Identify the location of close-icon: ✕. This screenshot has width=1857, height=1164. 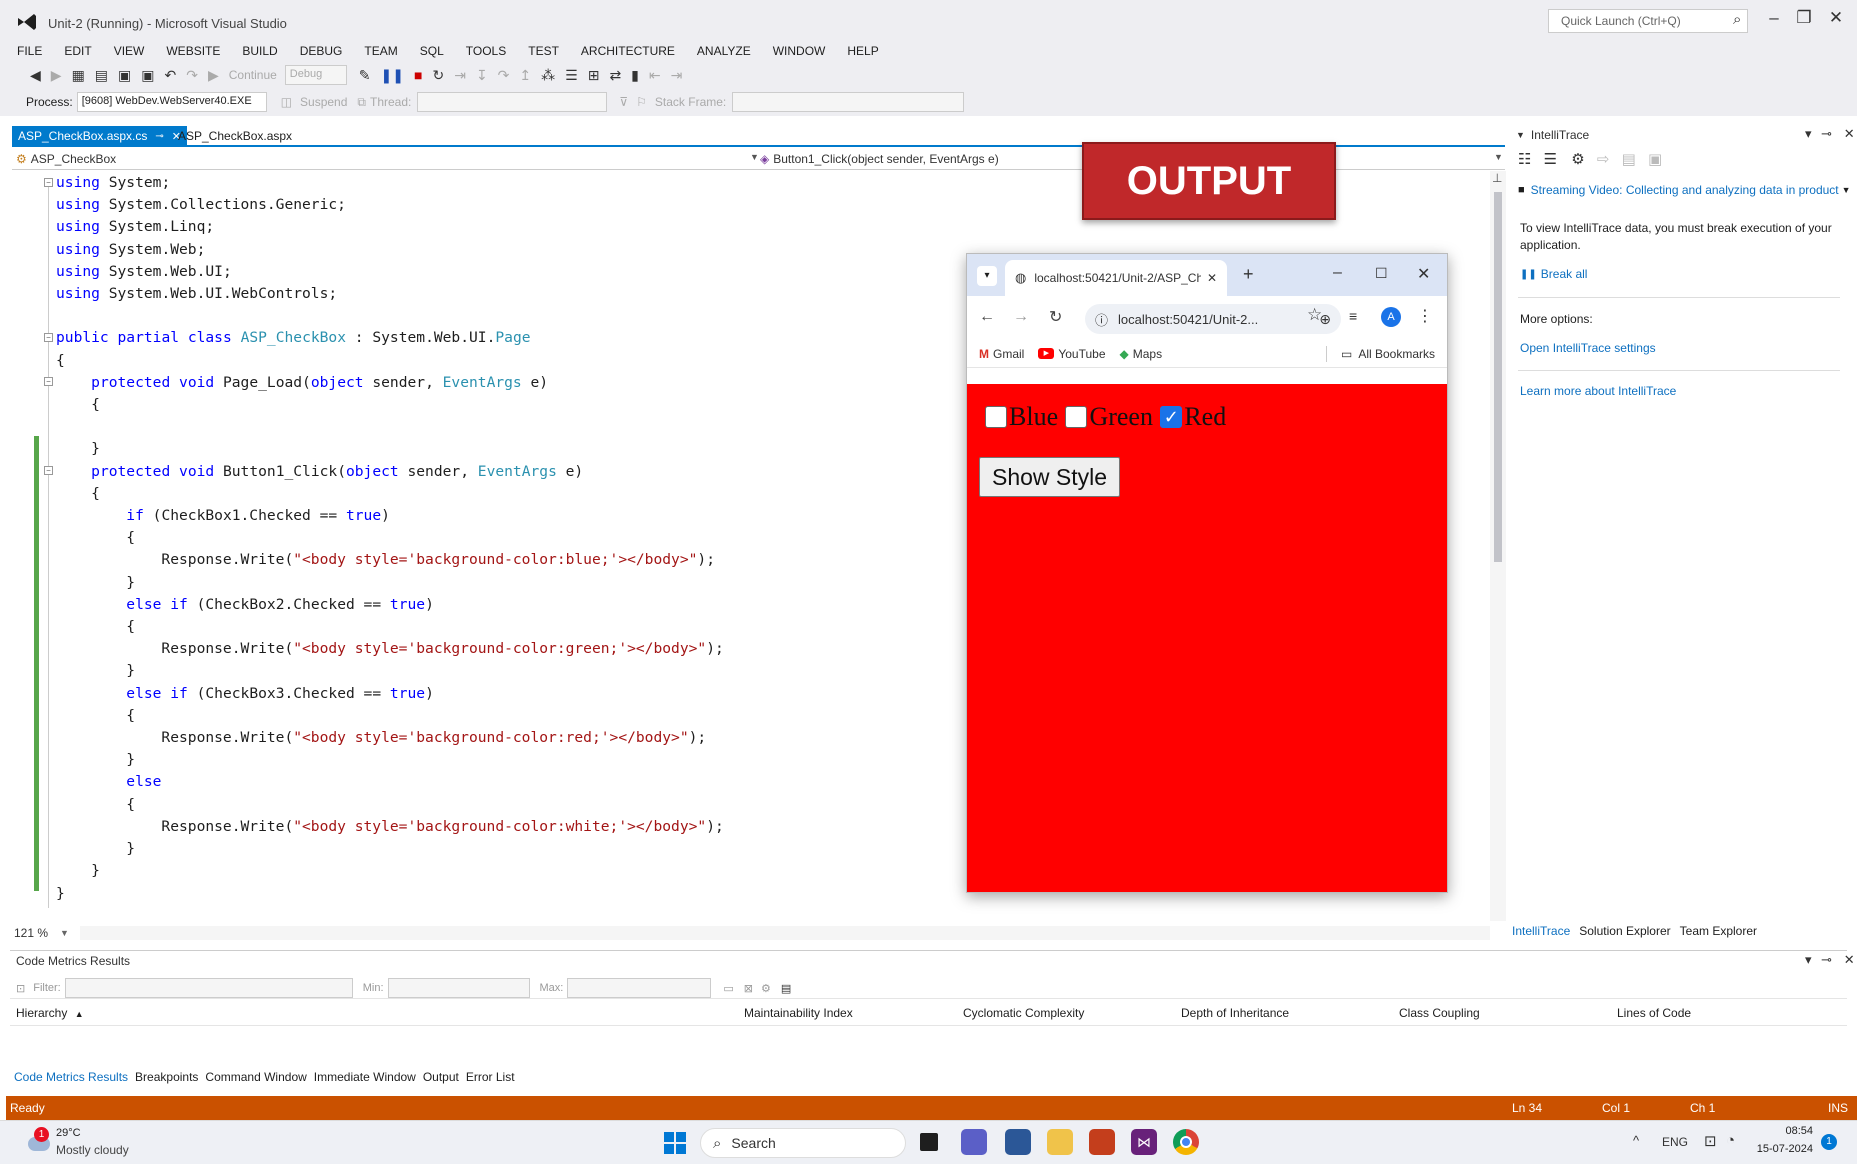
(1423, 274).